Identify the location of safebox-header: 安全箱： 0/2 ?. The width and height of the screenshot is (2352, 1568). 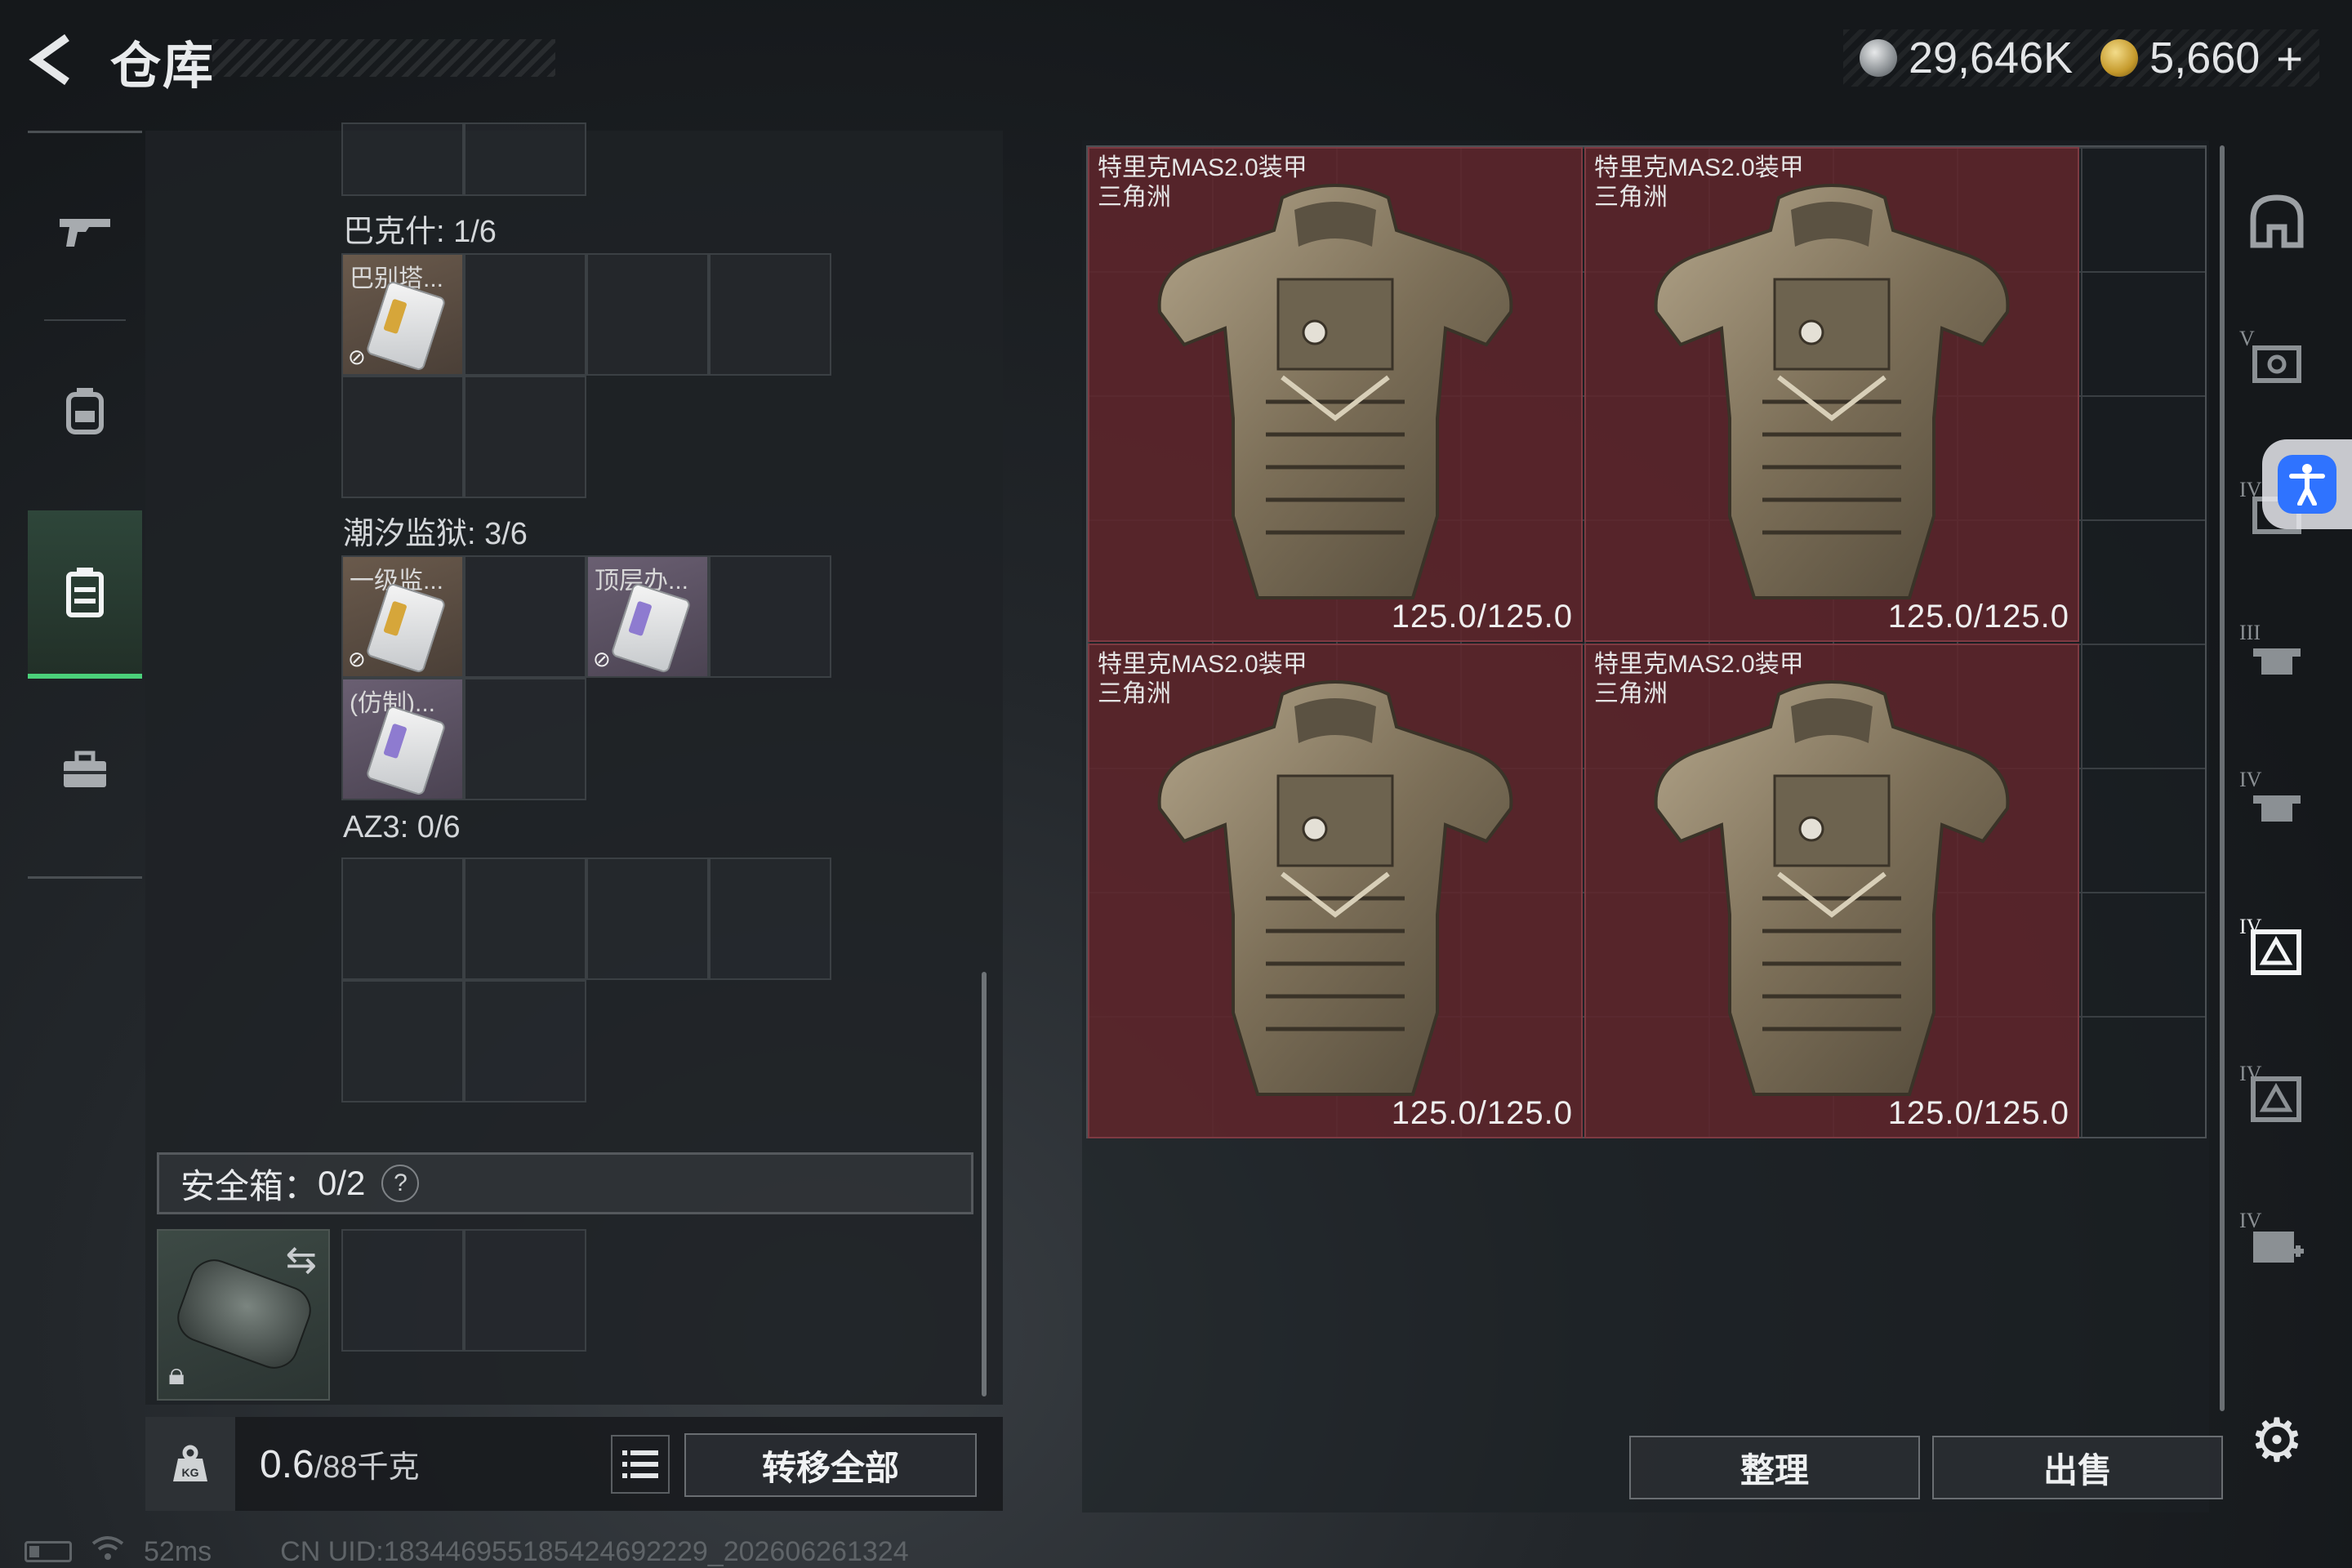
(565, 1183).